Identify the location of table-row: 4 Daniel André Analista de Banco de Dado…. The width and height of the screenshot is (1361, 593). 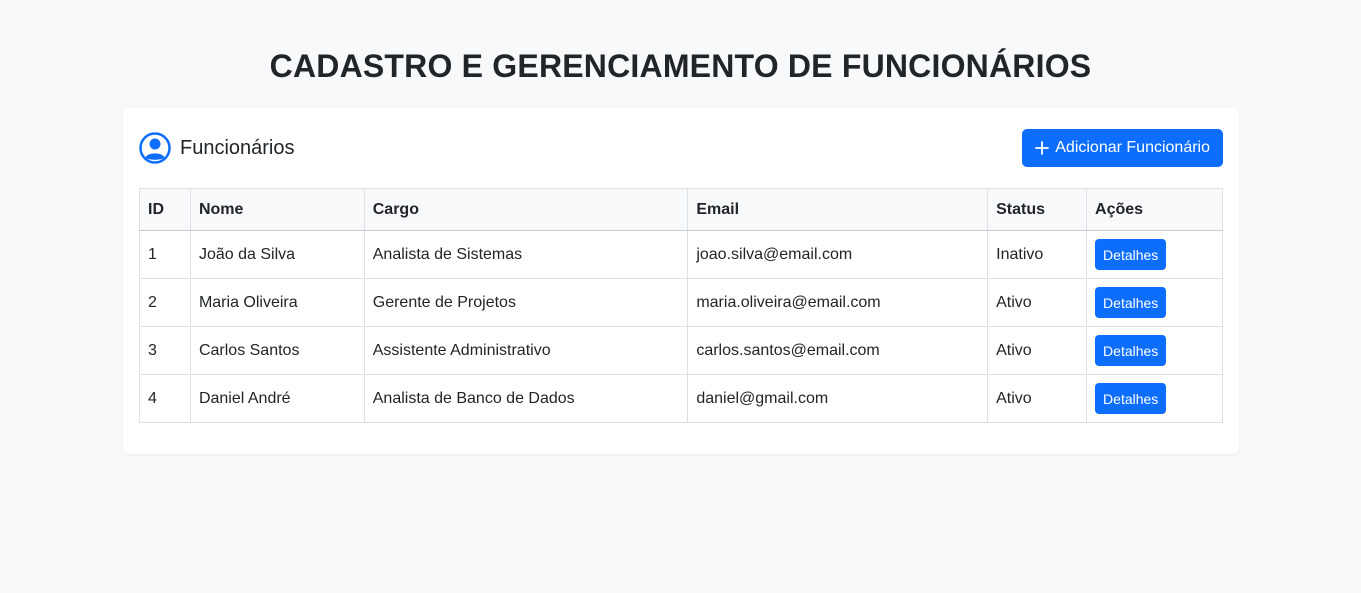
(681, 398).